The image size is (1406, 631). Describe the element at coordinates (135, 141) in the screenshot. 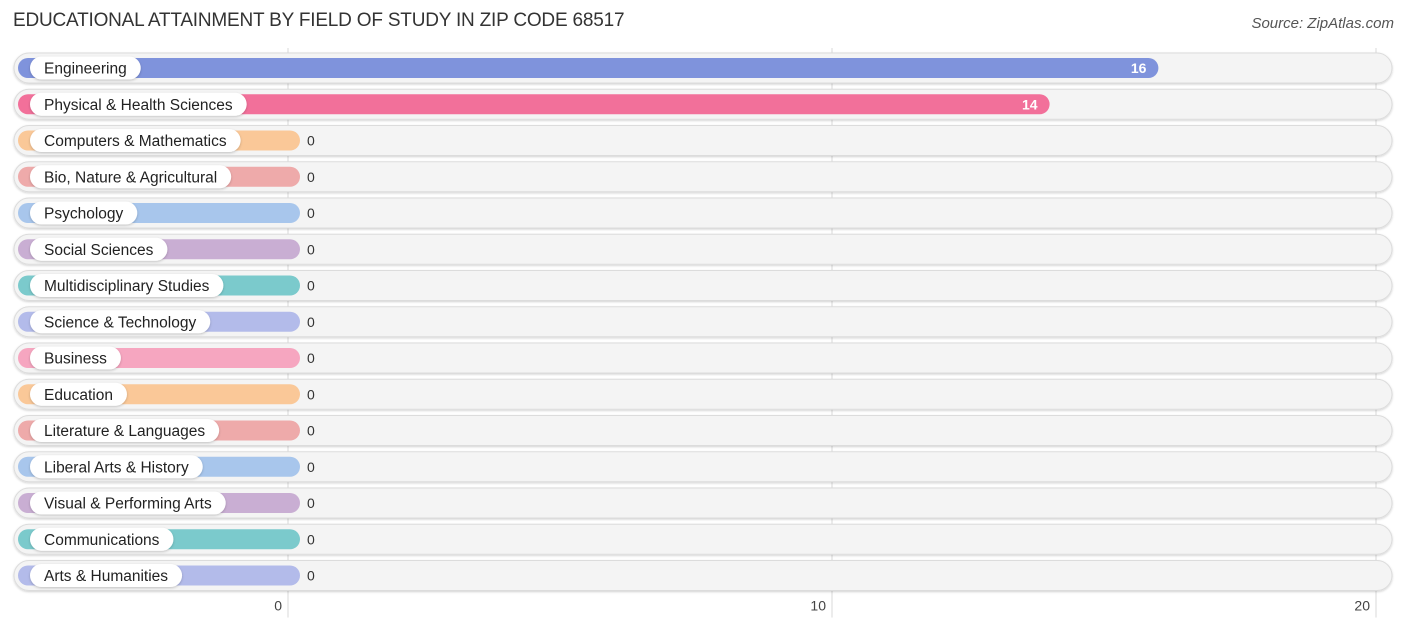

I see `category-label: Computers & Mathematics` at that location.